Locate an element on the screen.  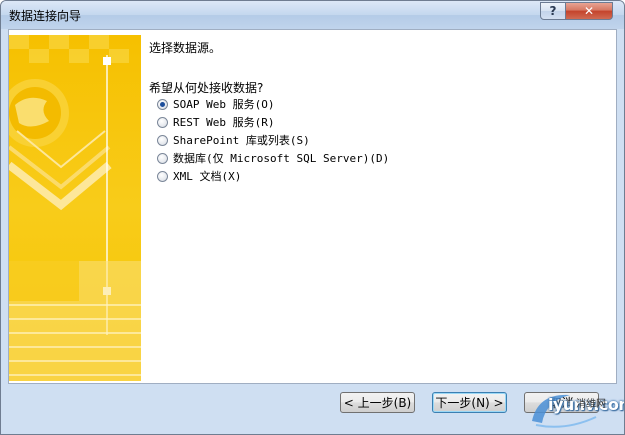
option-soap: SOAP Web 服务(O) is located at coordinates (273, 104).